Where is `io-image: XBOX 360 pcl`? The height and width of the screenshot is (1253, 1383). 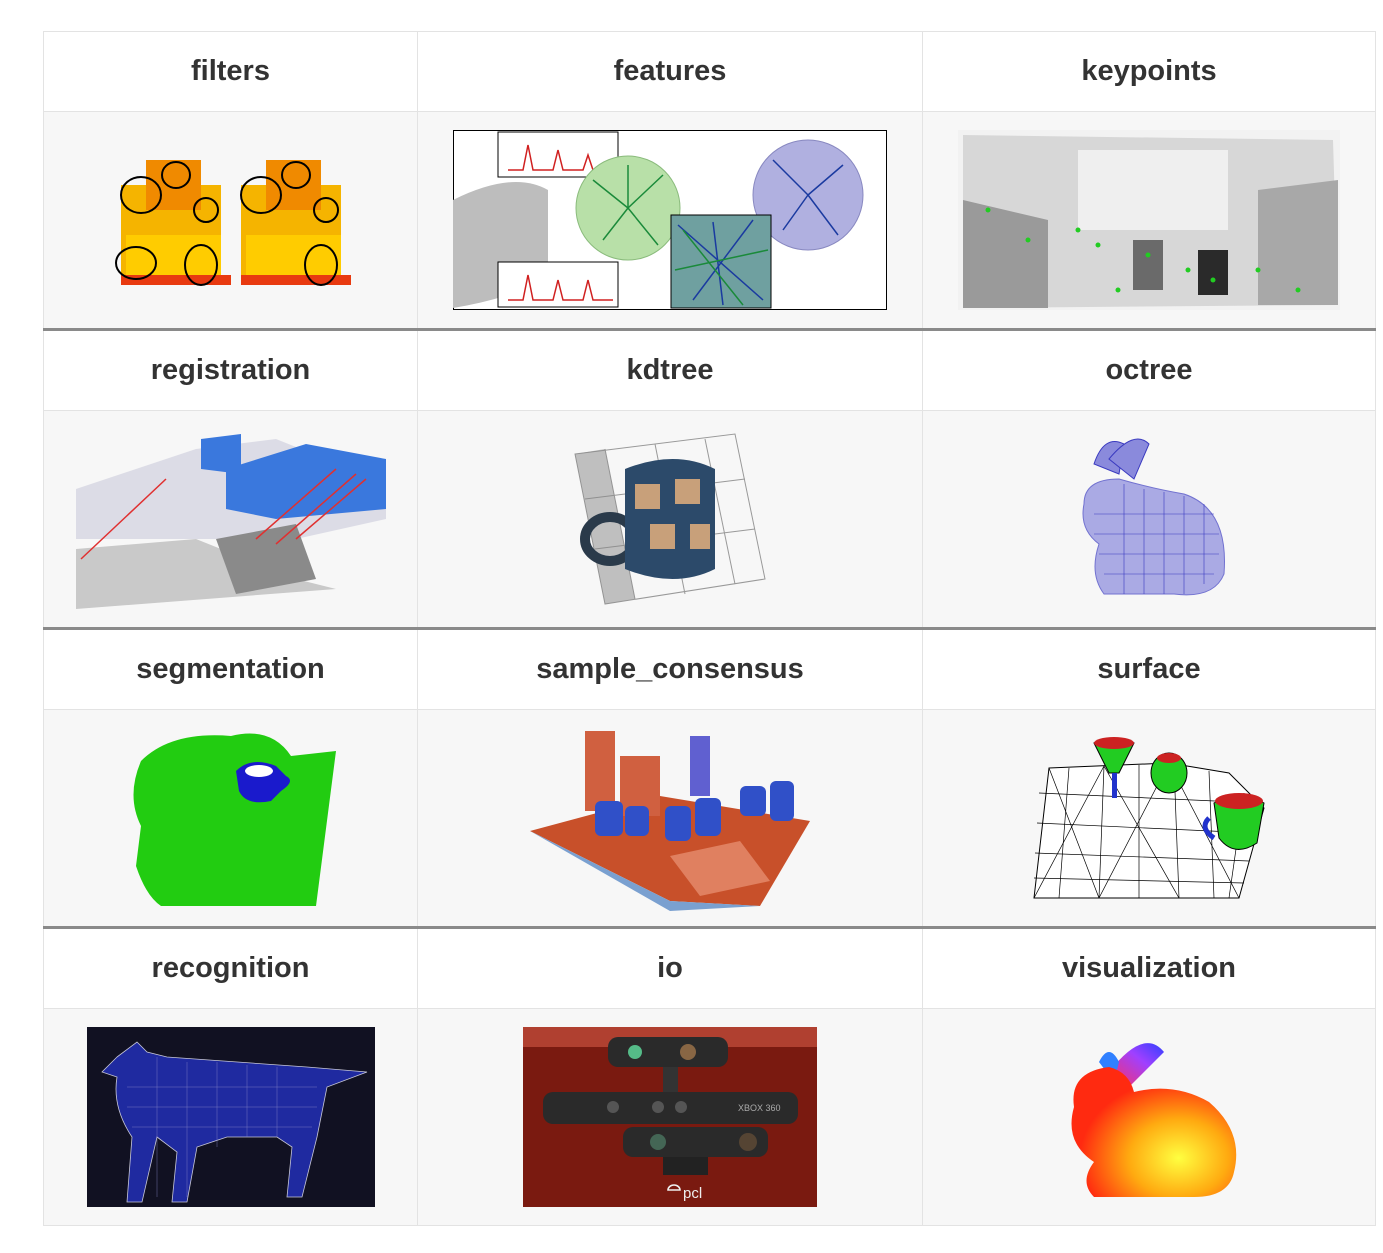 io-image: XBOX 360 pcl is located at coordinates (670, 1117).